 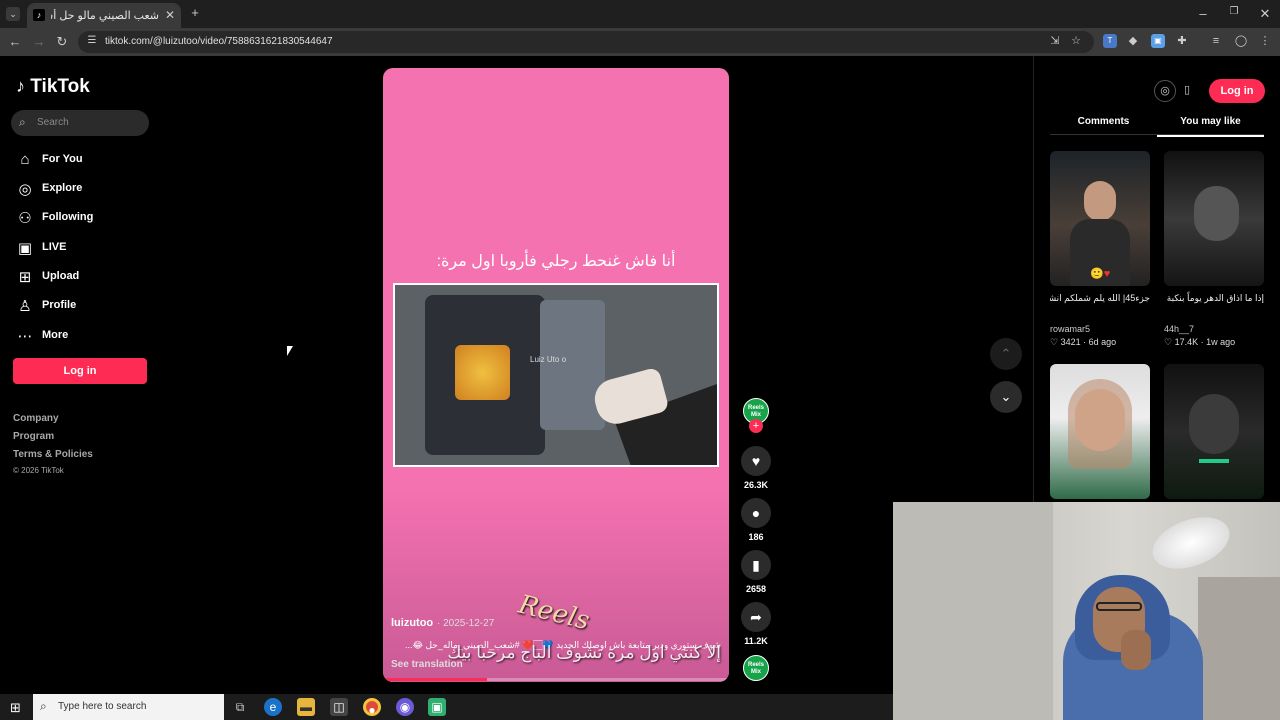 What do you see at coordinates (92, 40) in the screenshot?
I see `site-info-icon: ☰` at bounding box center [92, 40].